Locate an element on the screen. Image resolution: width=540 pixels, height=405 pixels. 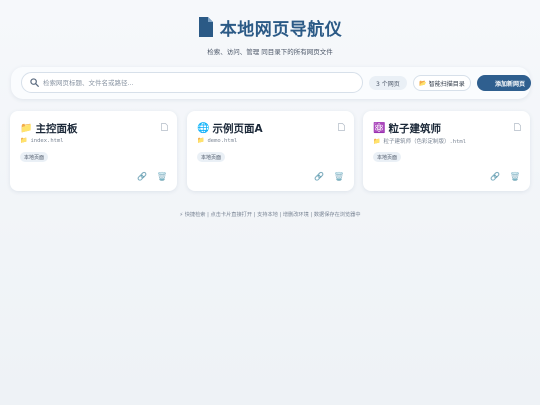
atom-icon: ⚛️ is located at coordinates (379, 128).